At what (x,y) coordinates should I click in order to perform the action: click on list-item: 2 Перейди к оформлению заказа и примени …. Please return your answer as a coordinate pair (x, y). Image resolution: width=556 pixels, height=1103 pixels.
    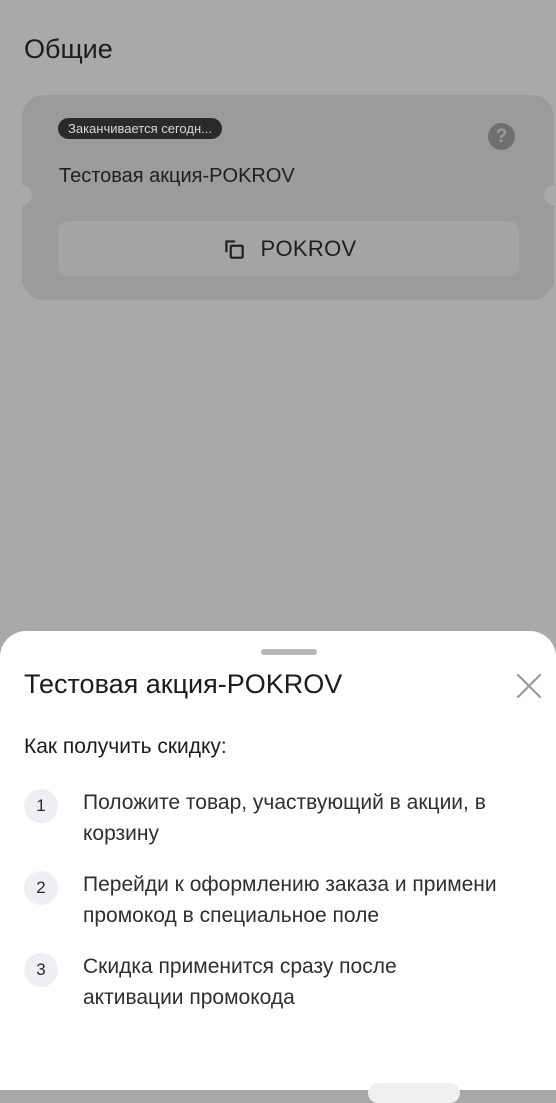
    Looking at the image, I should click on (290, 900).